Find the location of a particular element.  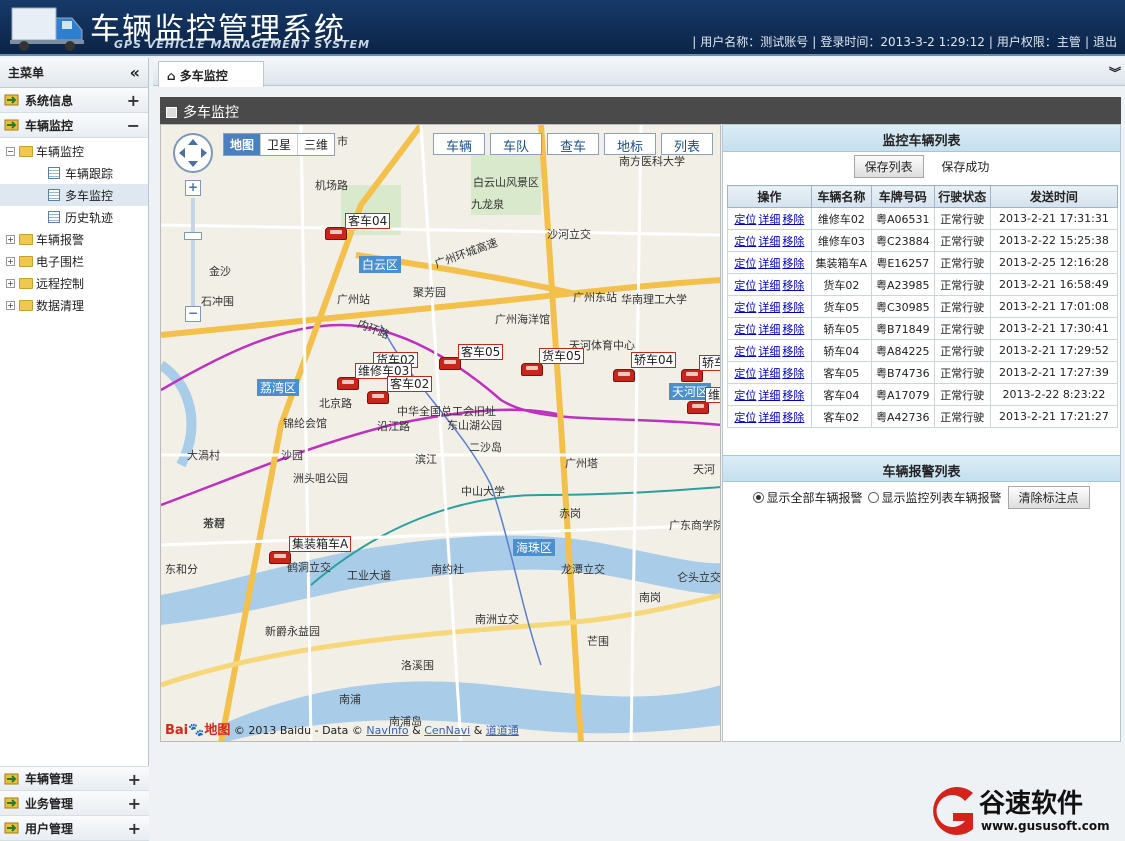

tree-item-history: 历史轨迹 is located at coordinates (74, 217).